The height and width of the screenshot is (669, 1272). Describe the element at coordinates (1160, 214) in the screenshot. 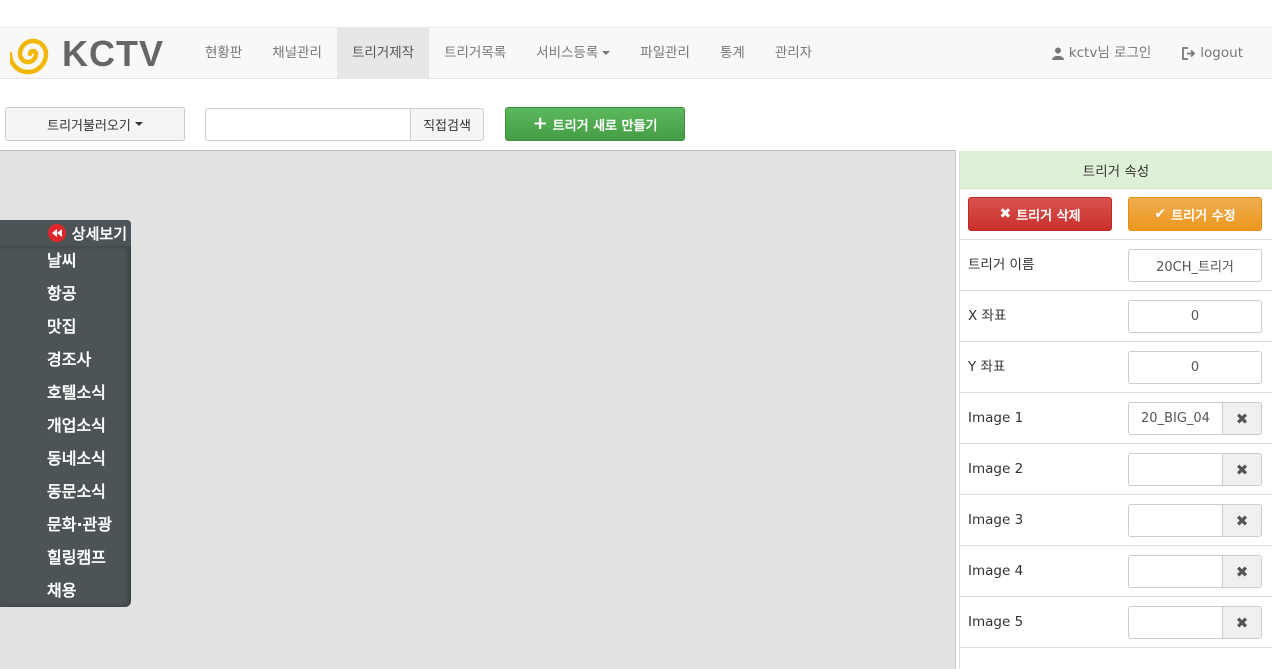

I see `check-icon: ✔` at that location.